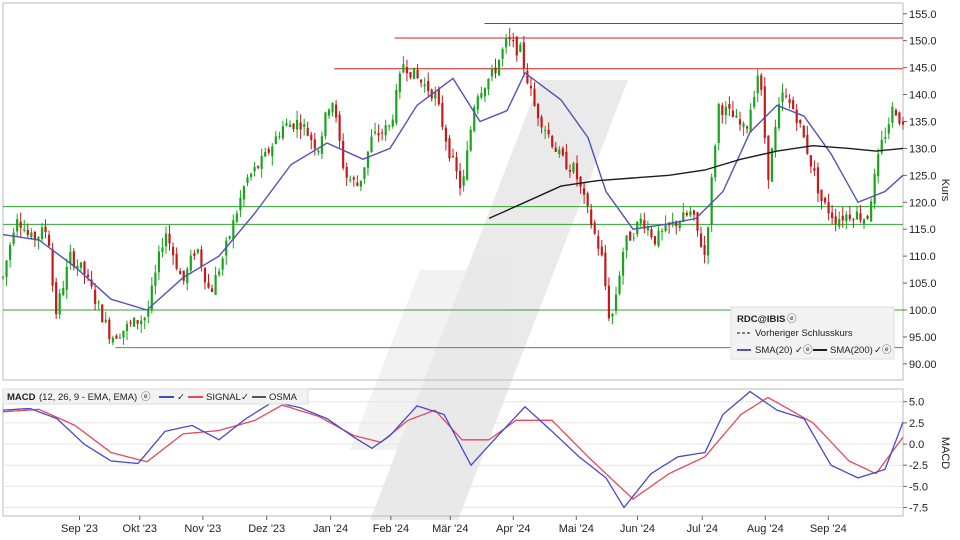 This screenshot has width=960, height=540. What do you see at coordinates (918, 487) in the screenshot?
I see `macd-tick-label: -5.0` at bounding box center [918, 487].